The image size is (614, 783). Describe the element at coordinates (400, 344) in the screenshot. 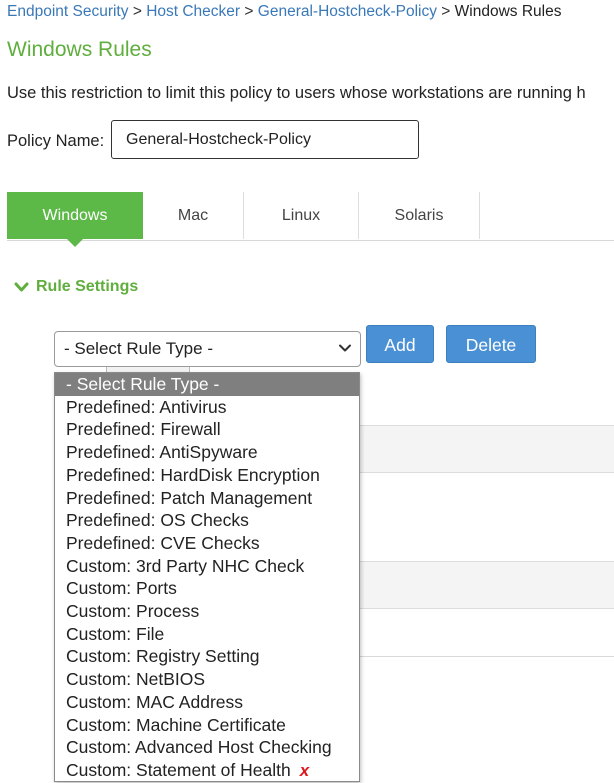

I see `add-button: Add` at that location.